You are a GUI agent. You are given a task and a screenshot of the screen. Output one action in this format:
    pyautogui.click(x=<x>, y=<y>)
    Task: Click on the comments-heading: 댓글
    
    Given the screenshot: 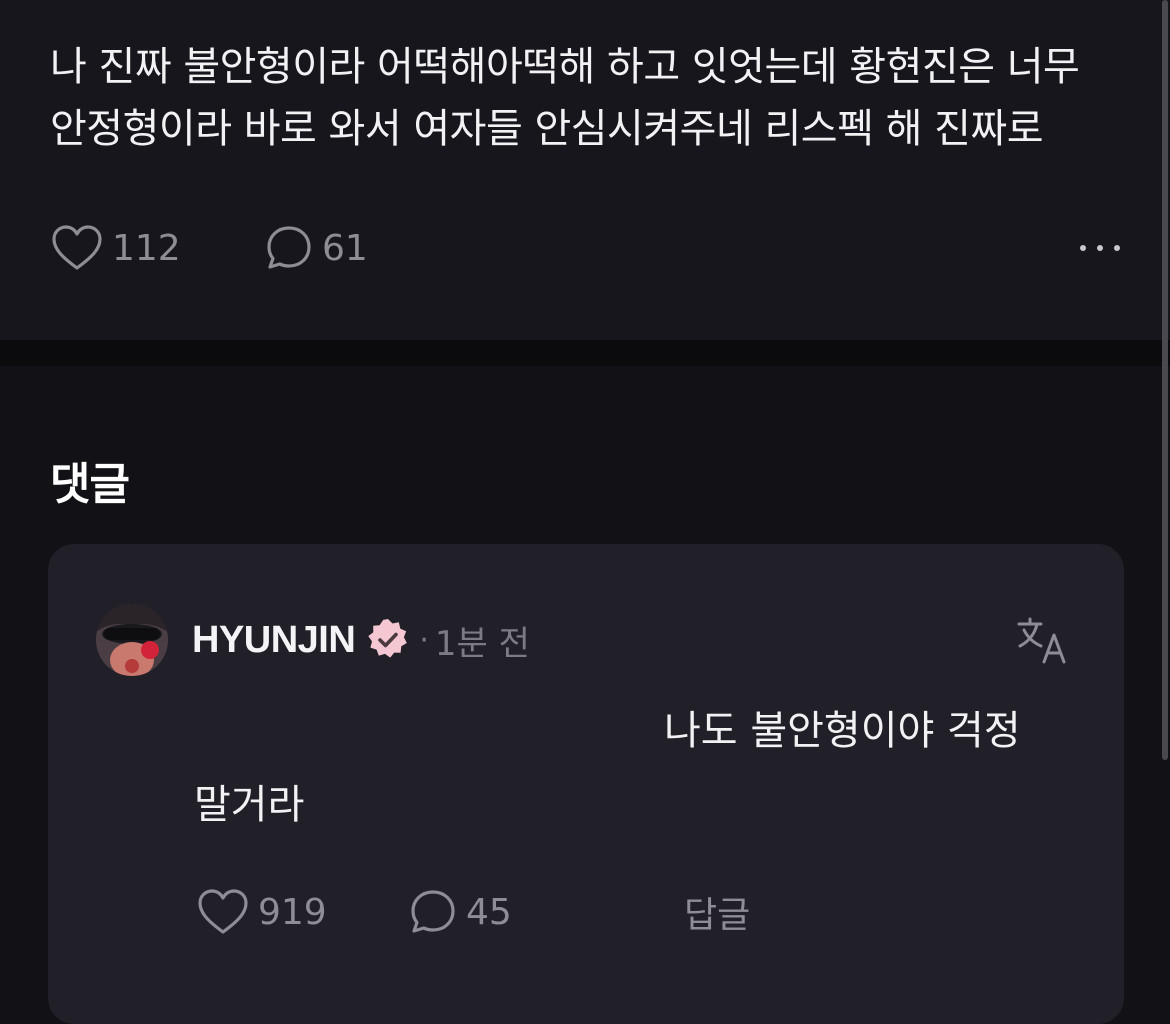 What is the action you would take?
    pyautogui.click(x=90, y=484)
    